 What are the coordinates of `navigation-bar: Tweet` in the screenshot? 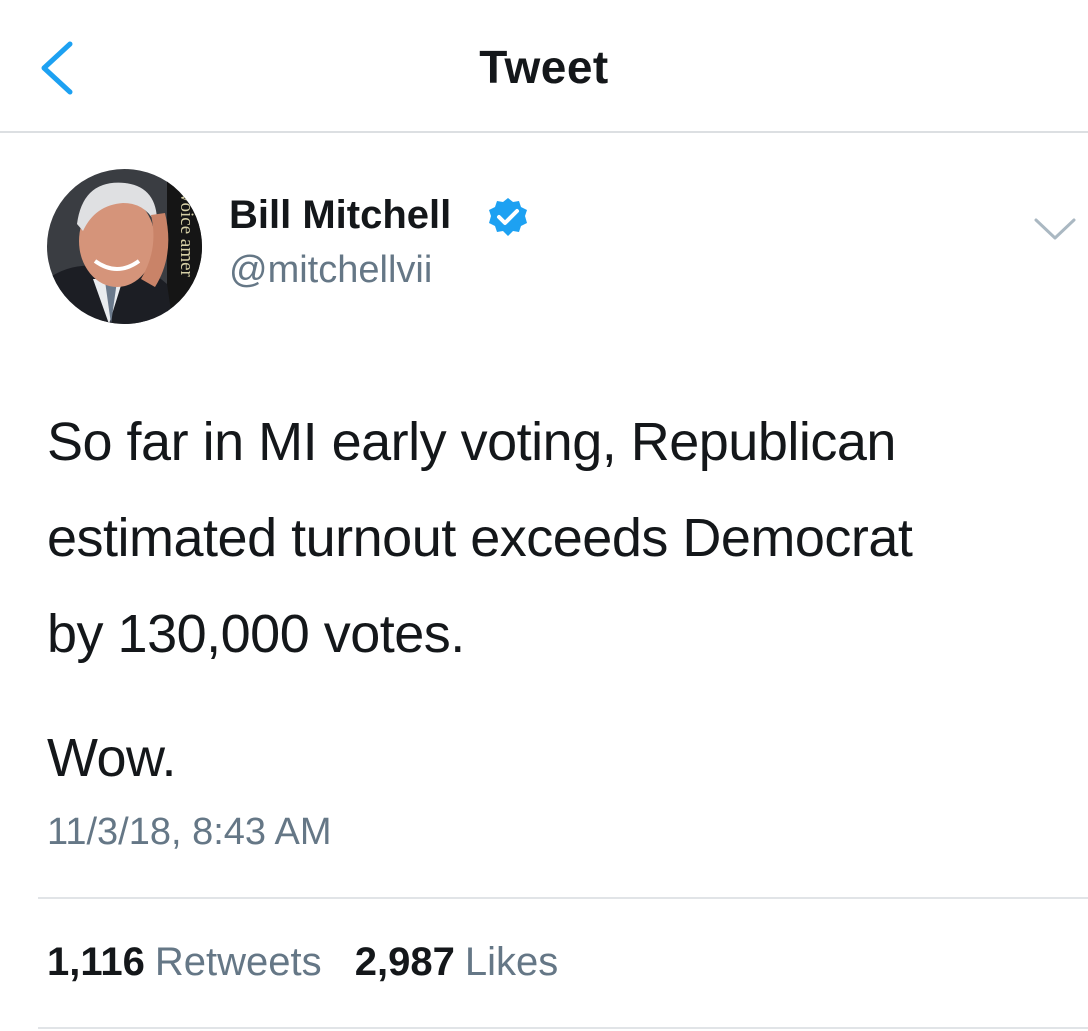 It's located at (544, 66).